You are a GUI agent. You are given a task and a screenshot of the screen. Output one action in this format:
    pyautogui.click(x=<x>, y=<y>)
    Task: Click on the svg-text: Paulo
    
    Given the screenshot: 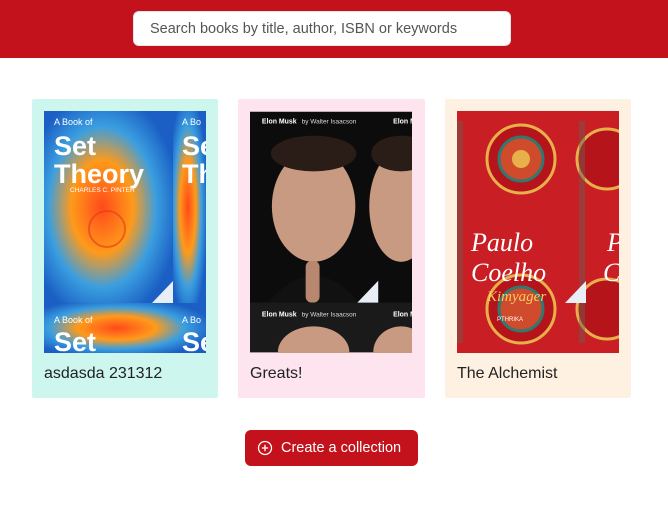 What is the action you would take?
    pyautogui.click(x=501, y=242)
    